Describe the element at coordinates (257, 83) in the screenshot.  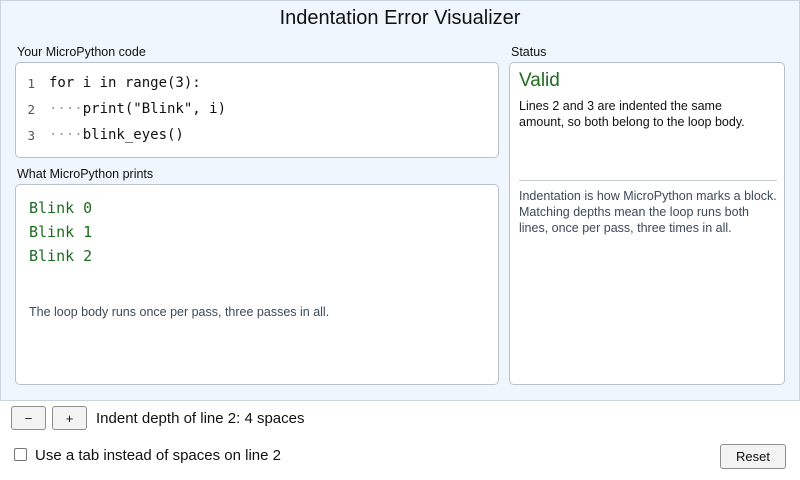
I see `code-line: 1 for i in range(3):` at that location.